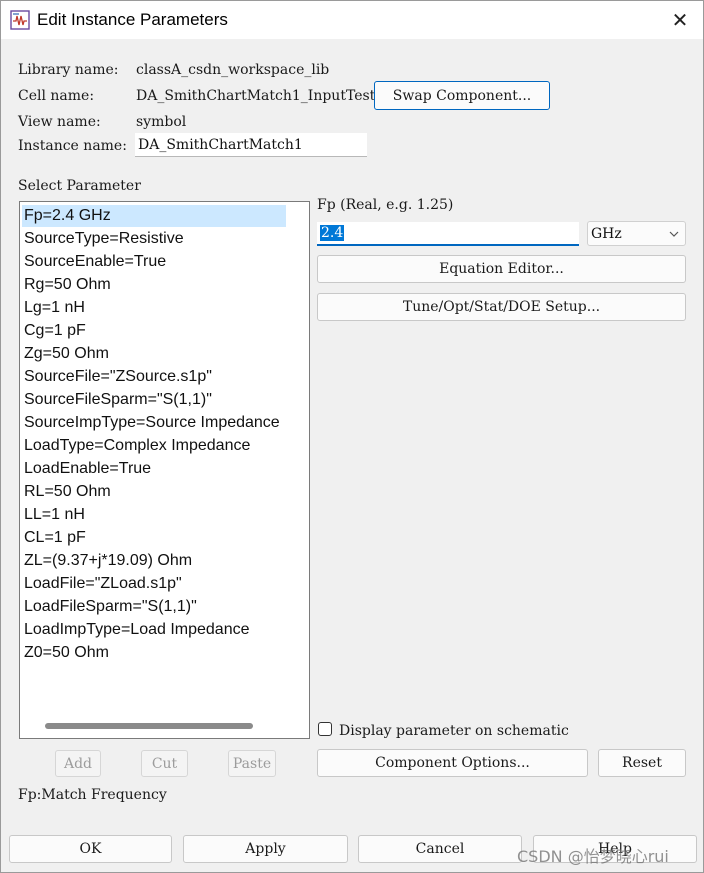 The width and height of the screenshot is (704, 873). What do you see at coordinates (67, 285) in the screenshot?
I see `parameter-list-item: Rg=50 Ohm` at bounding box center [67, 285].